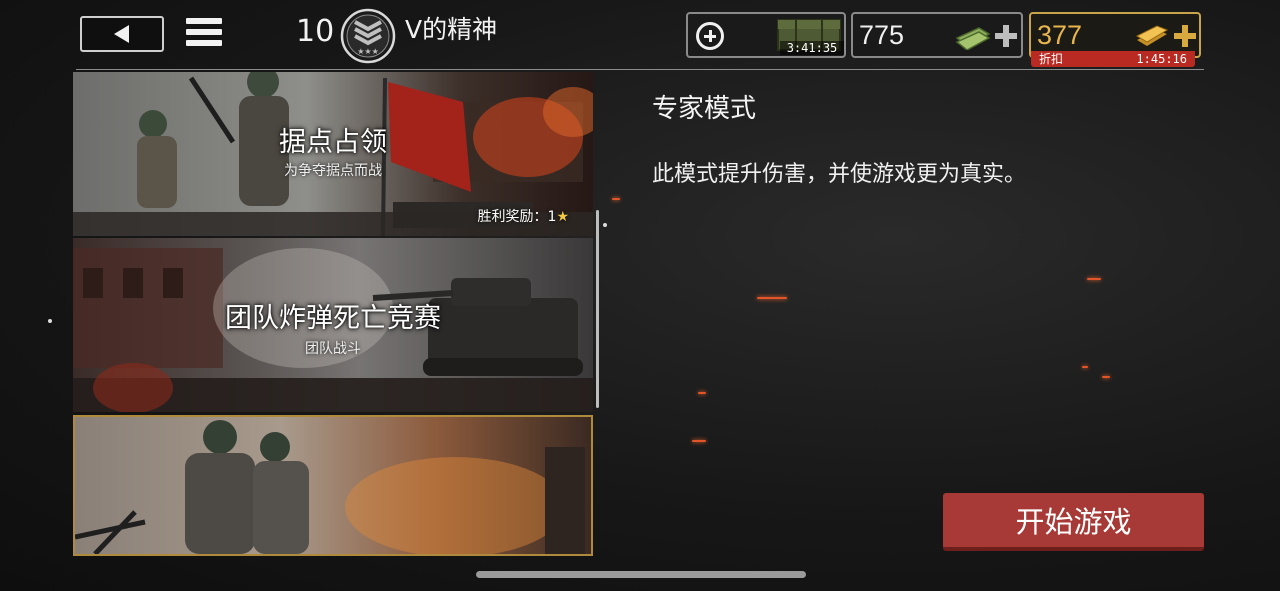 The image size is (1280, 591). What do you see at coordinates (641, 574) in the screenshot?
I see `home-indicator` at bounding box center [641, 574].